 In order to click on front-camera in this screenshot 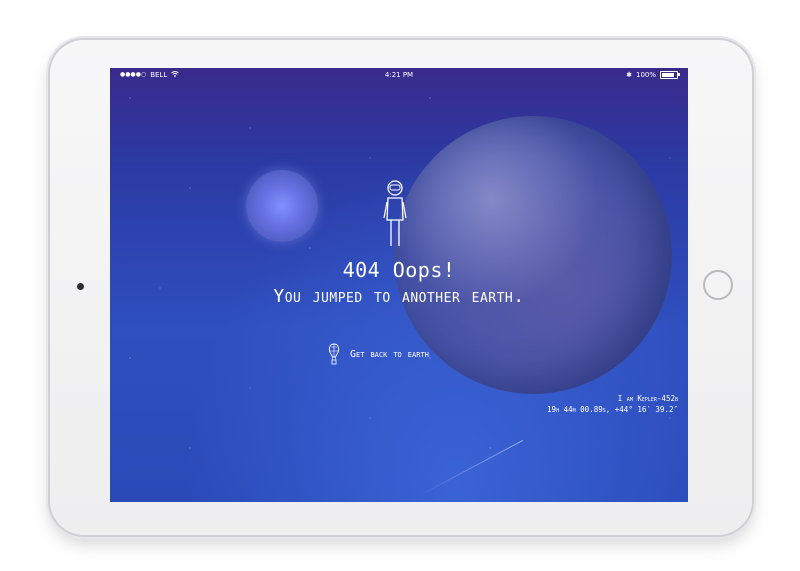, I will do `click(80, 286)`.